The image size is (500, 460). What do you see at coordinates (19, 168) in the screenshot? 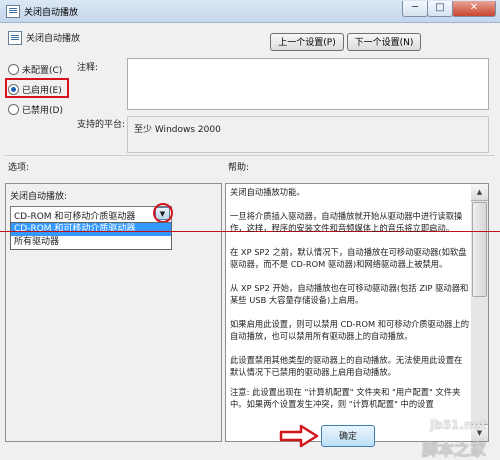
I see `options-header: 选项:` at bounding box center [19, 168].